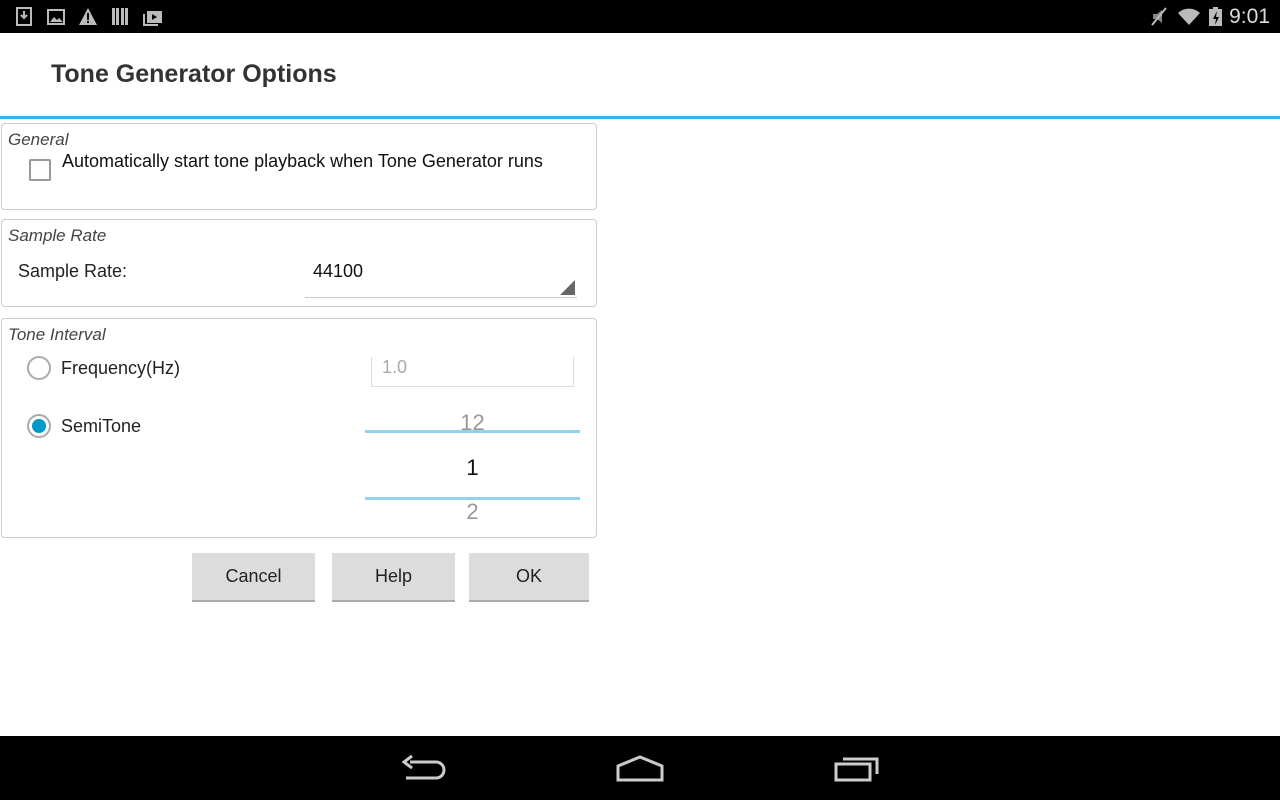 The height and width of the screenshot is (800, 1280). Describe the element at coordinates (424, 769) in the screenshot. I see `back-icon` at that location.